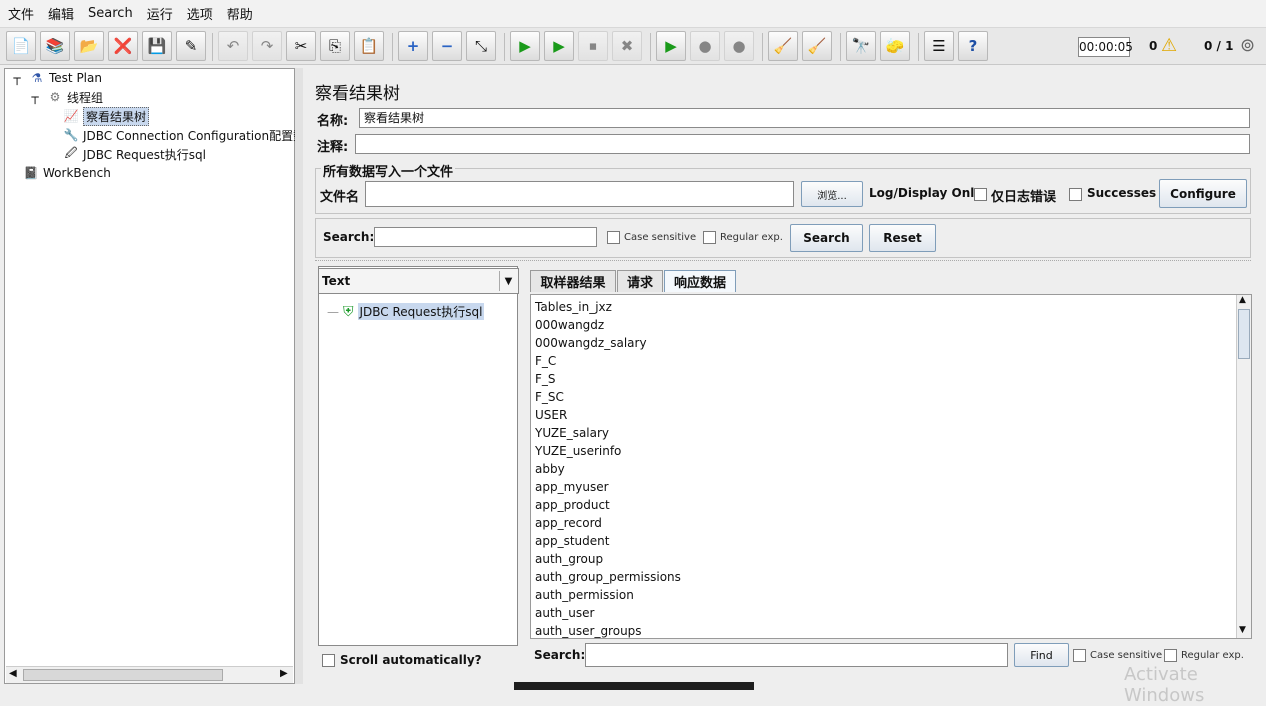  I want to click on menu-search: Search, so click(110, 13).